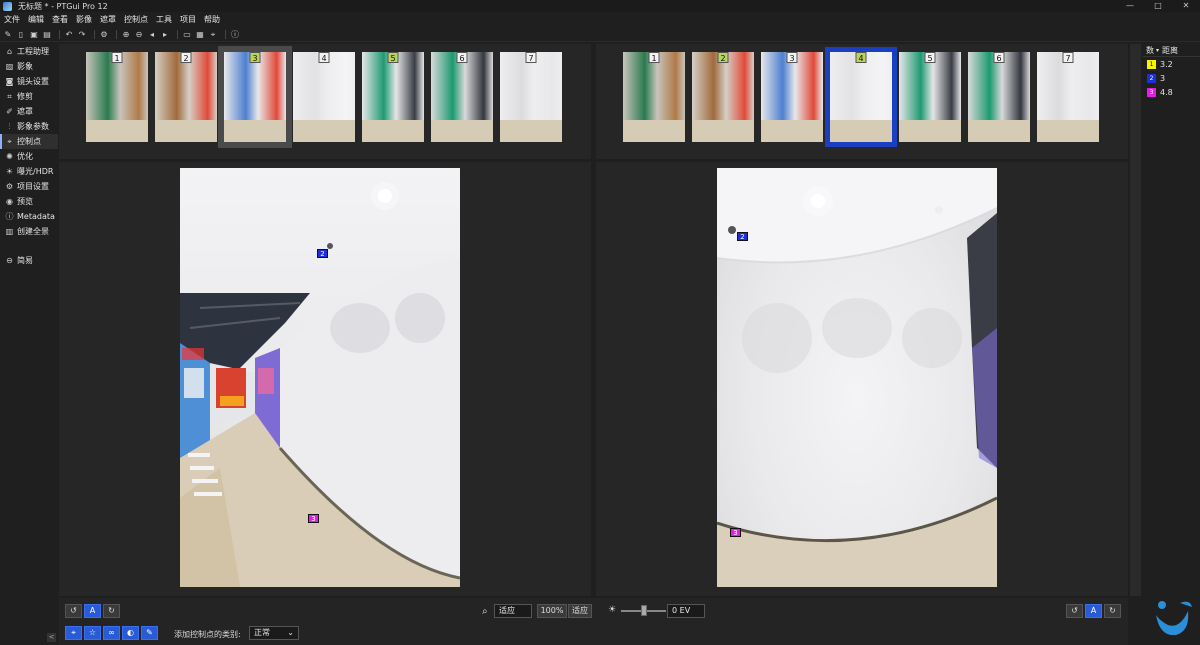  I want to click on sidebar-item-label: 优化, so click(25, 156).